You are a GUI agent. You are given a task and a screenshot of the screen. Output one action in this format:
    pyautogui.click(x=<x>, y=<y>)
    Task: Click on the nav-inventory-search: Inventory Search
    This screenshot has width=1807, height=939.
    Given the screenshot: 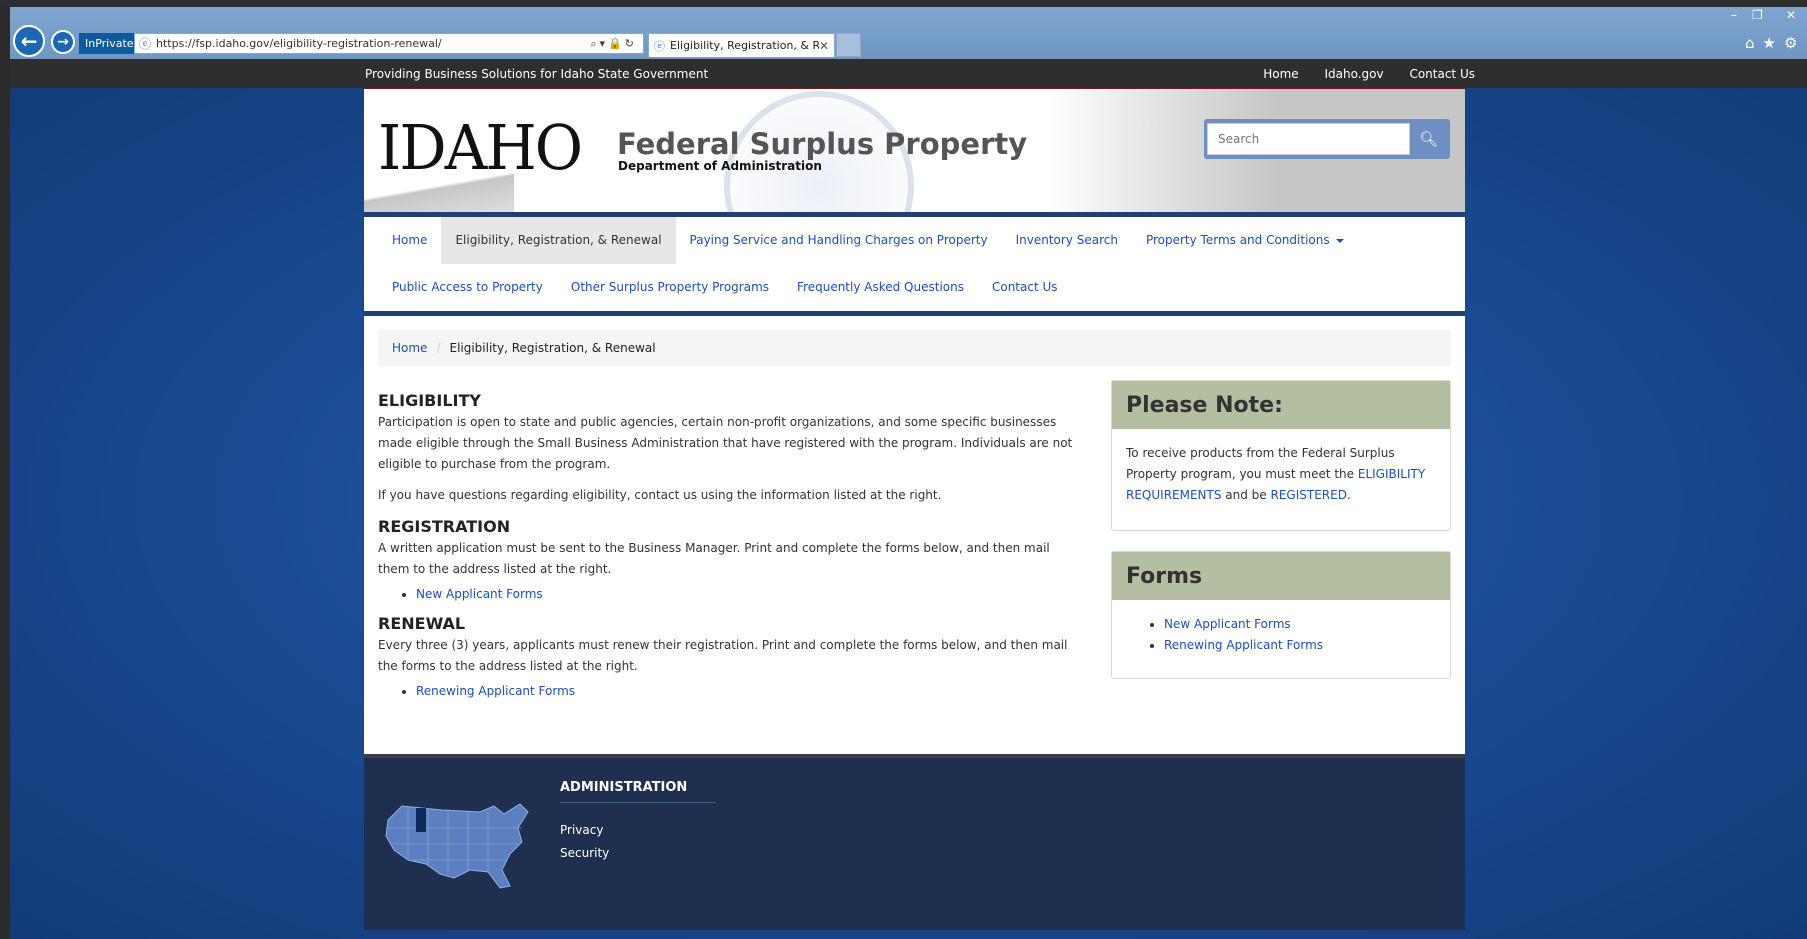 What is the action you would take?
    pyautogui.click(x=1067, y=240)
    